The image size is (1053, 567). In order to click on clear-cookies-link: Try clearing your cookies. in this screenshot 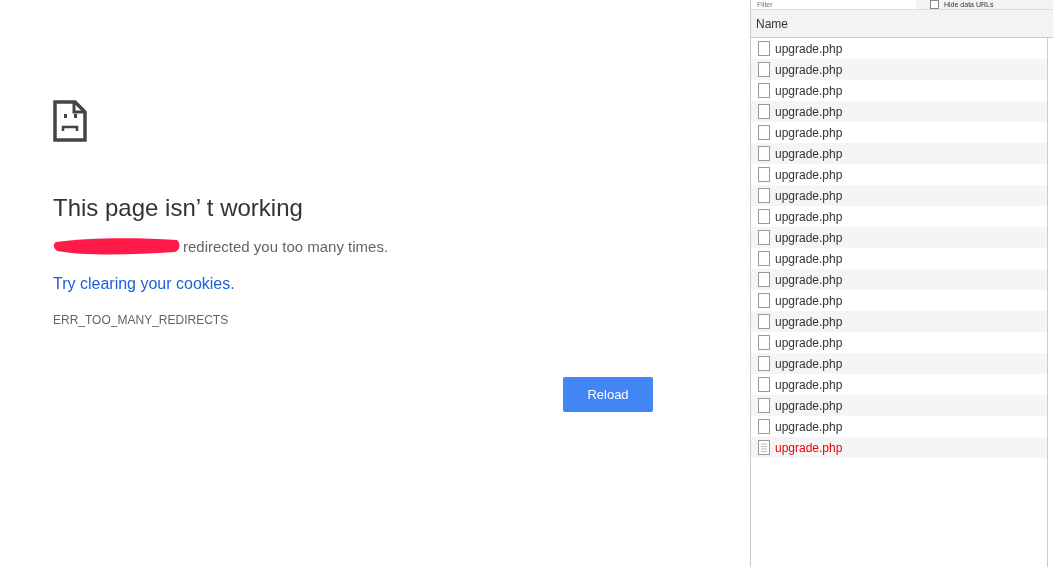, I will do `click(144, 284)`.